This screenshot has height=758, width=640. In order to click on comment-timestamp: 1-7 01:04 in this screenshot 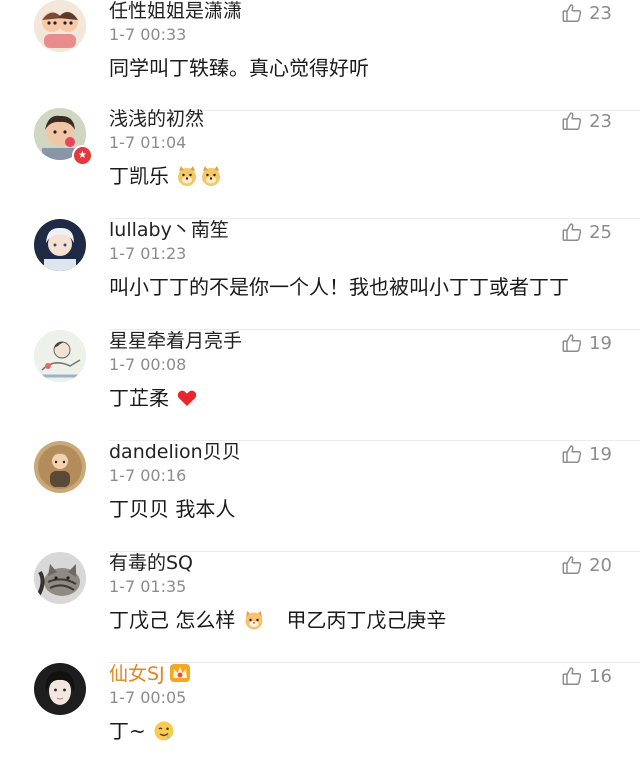, I will do `click(148, 142)`.